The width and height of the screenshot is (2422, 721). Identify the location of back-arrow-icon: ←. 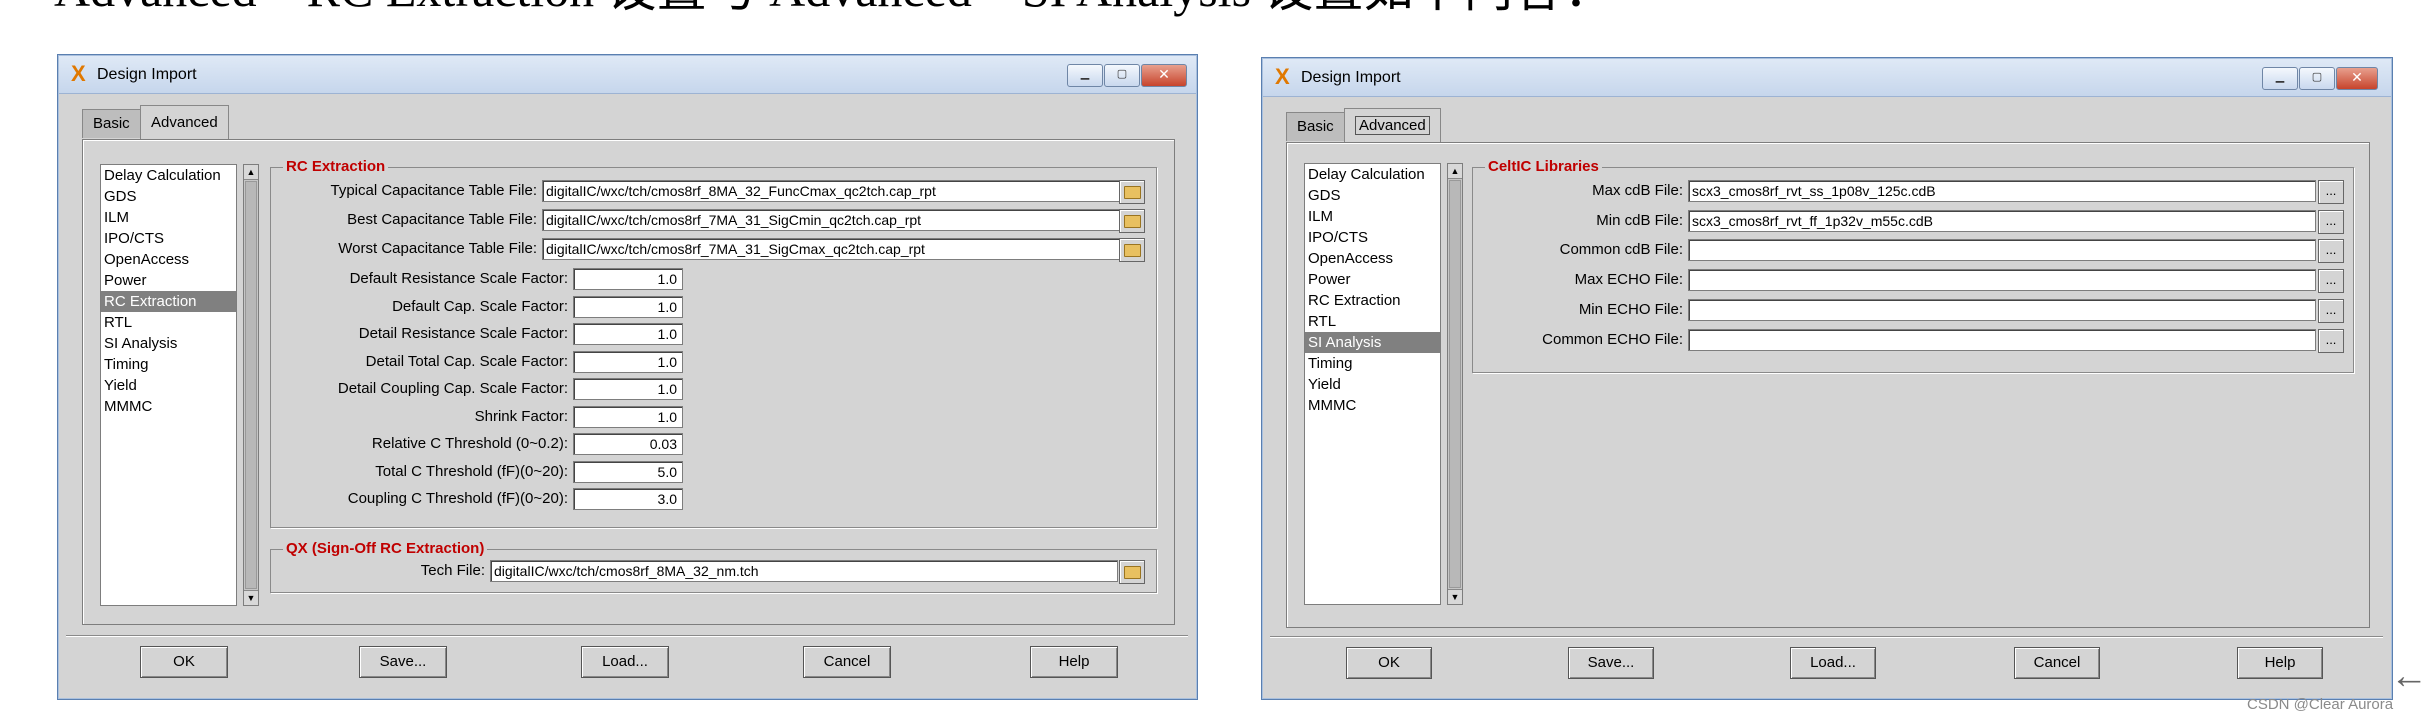
(2406, 676).